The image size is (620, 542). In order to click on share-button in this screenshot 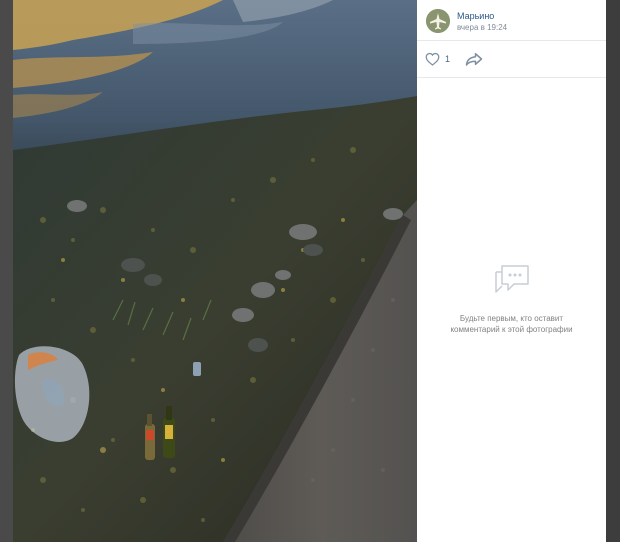, I will do `click(474, 59)`.